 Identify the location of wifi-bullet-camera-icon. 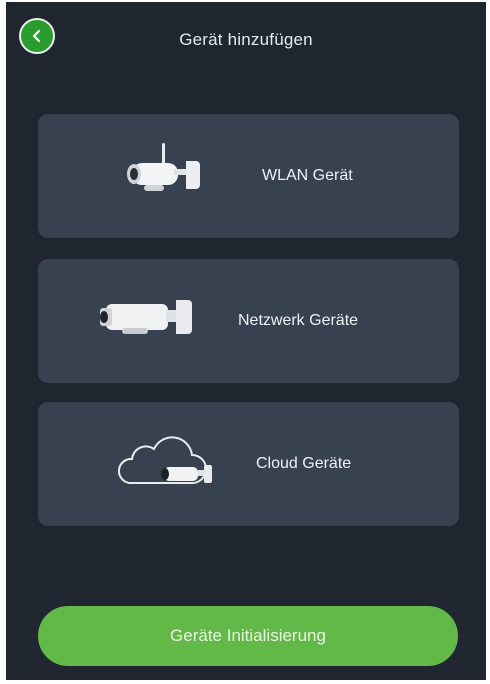
(163, 167).